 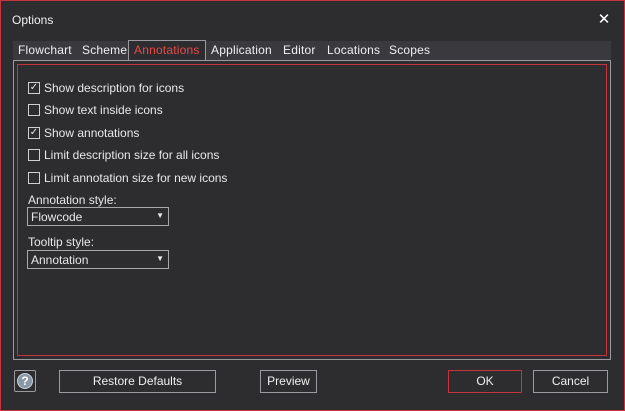 I want to click on help-button: ?, so click(x=25, y=381).